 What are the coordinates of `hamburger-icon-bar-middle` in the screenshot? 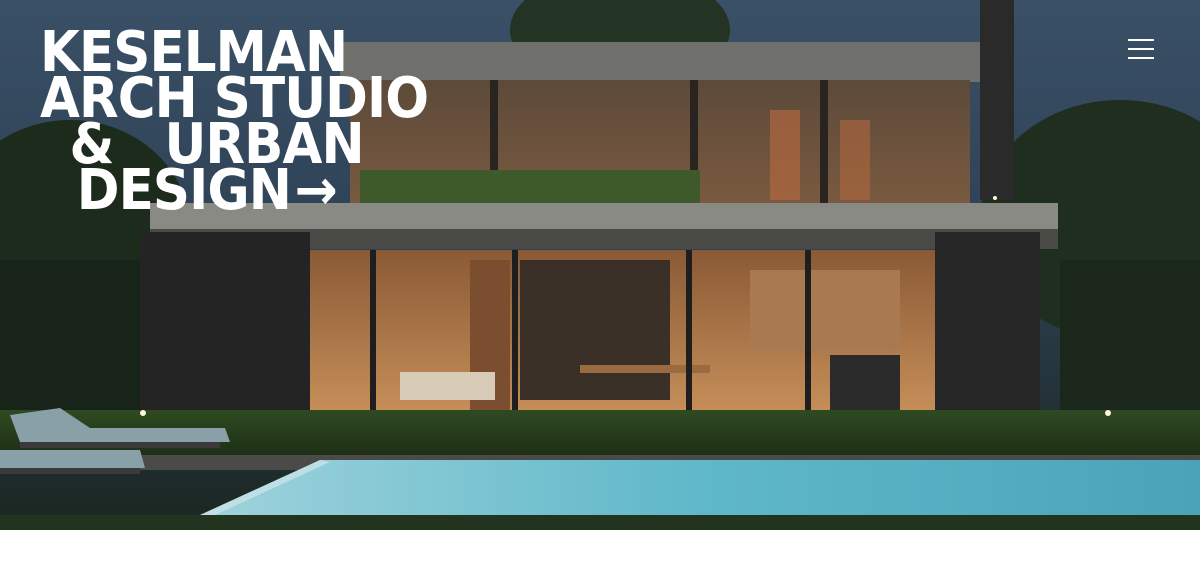 It's located at (1141, 49).